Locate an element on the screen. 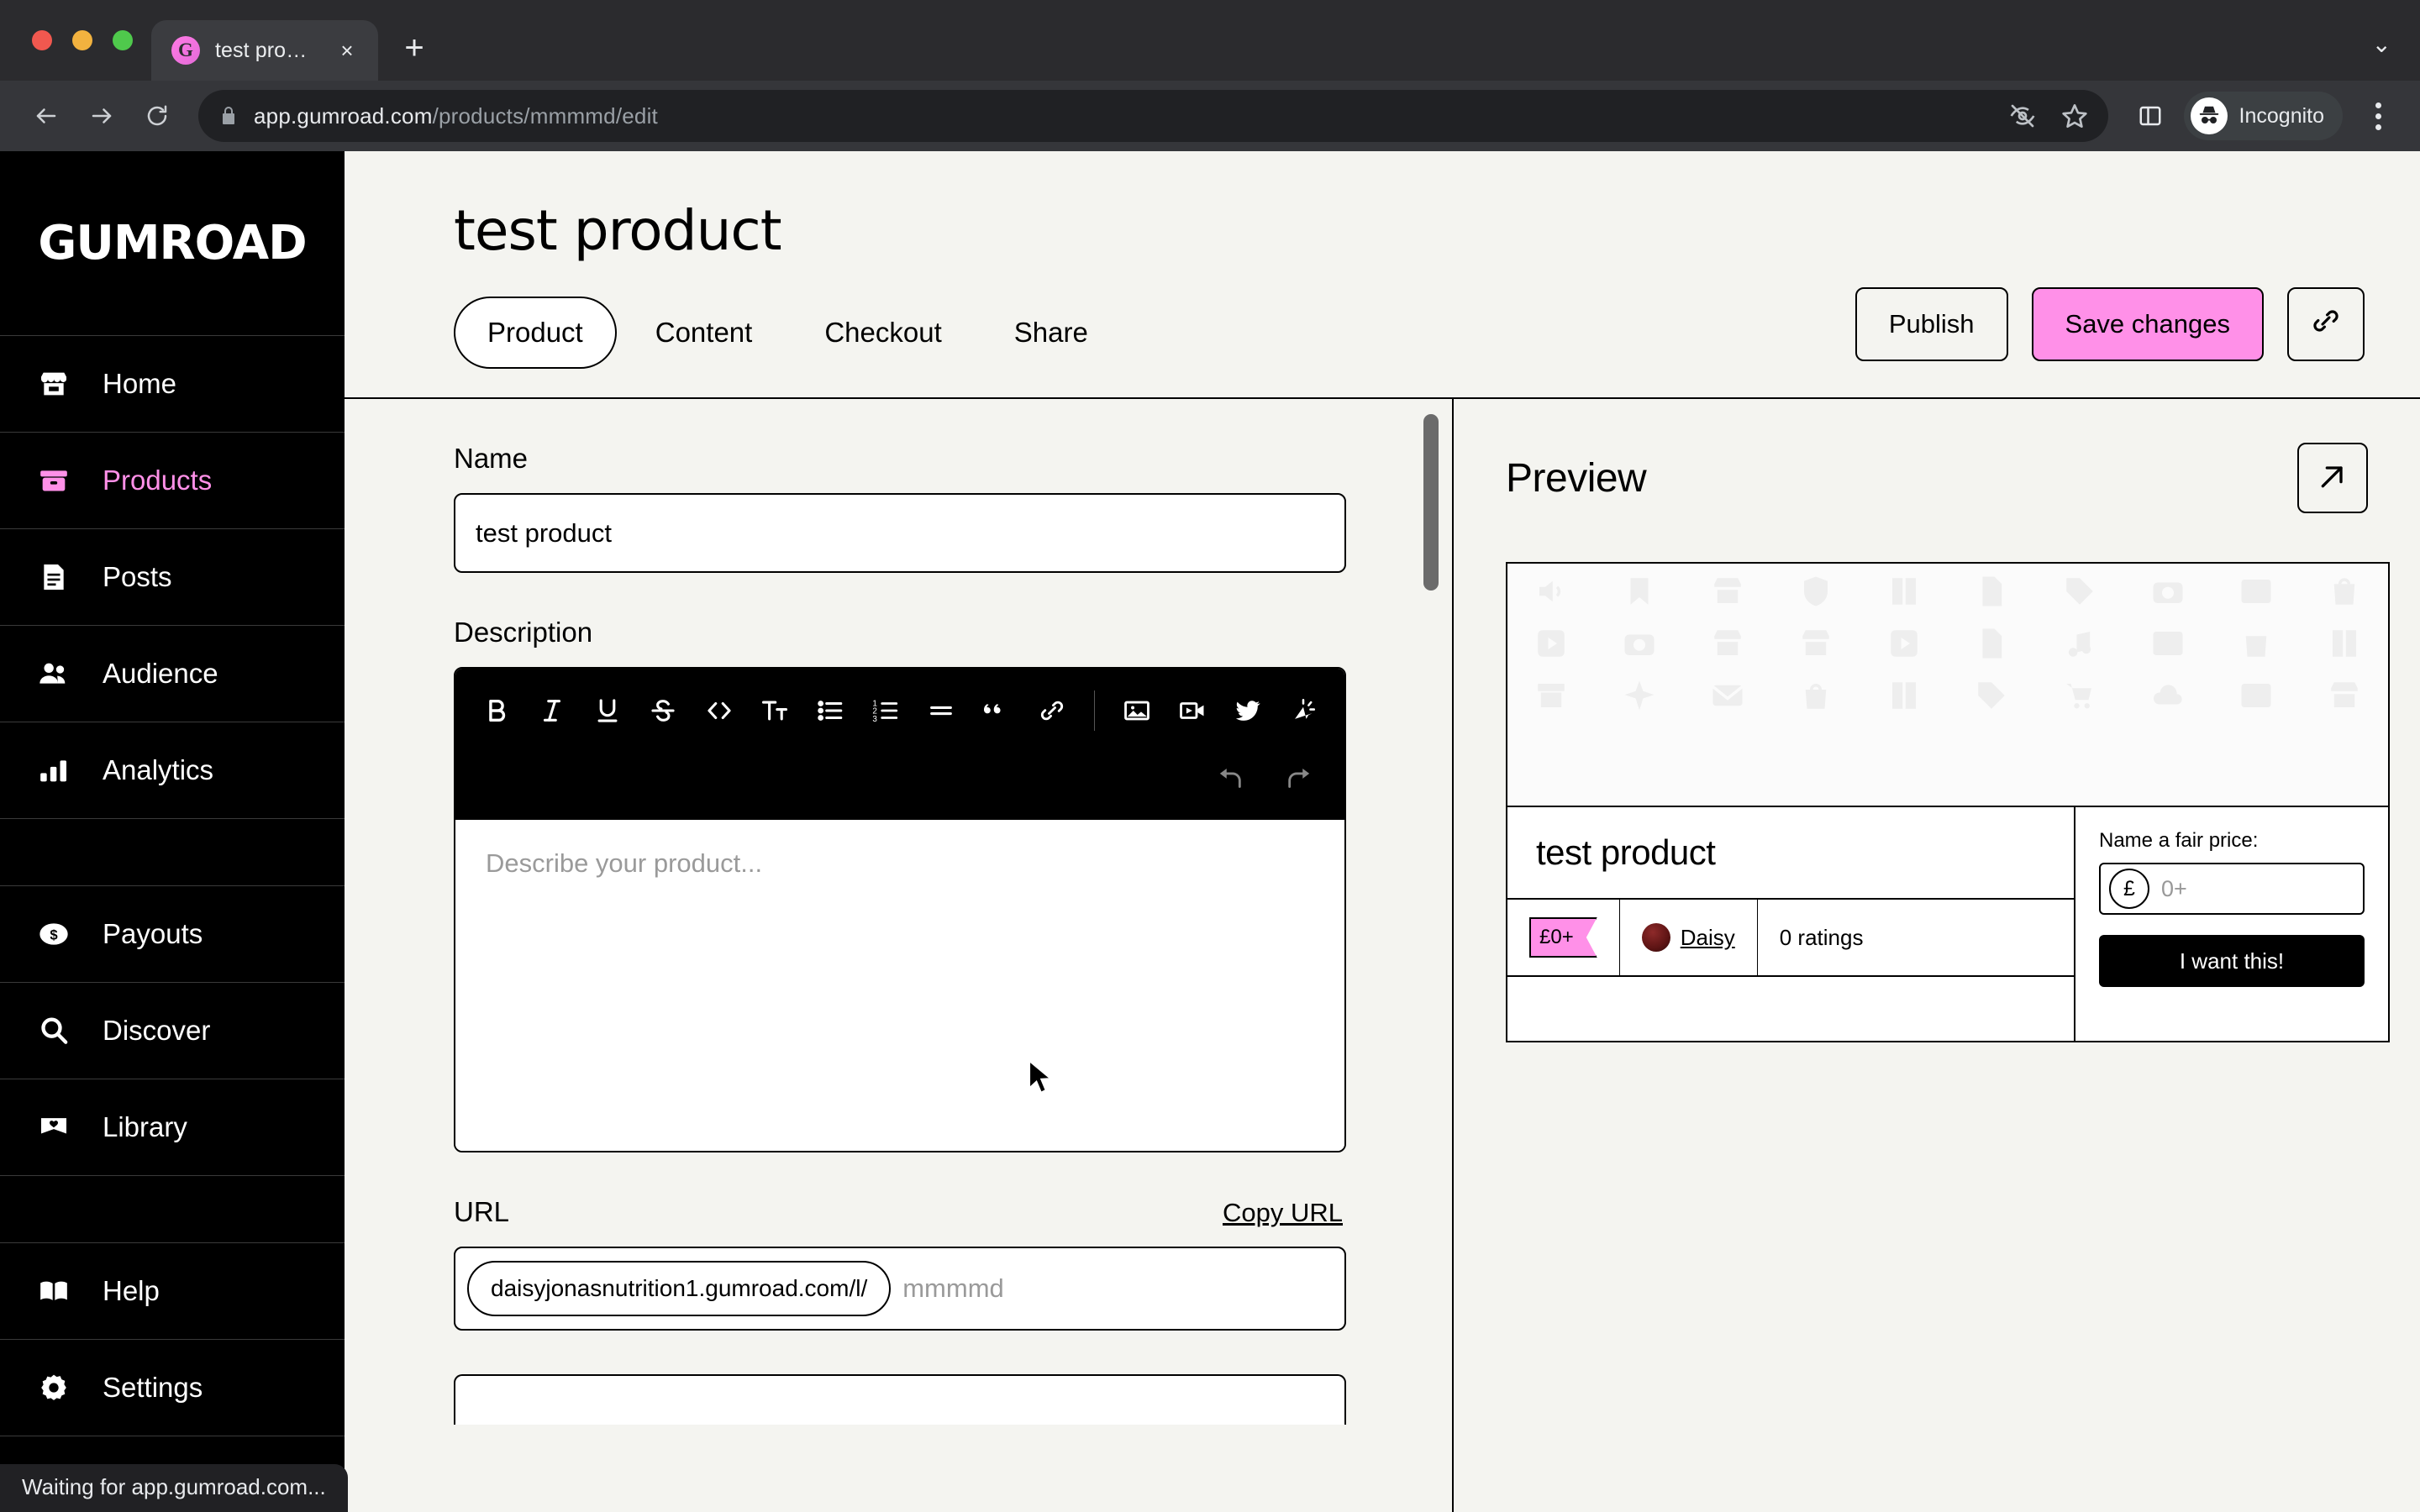  minimize-window-button is located at coordinates (82, 40).